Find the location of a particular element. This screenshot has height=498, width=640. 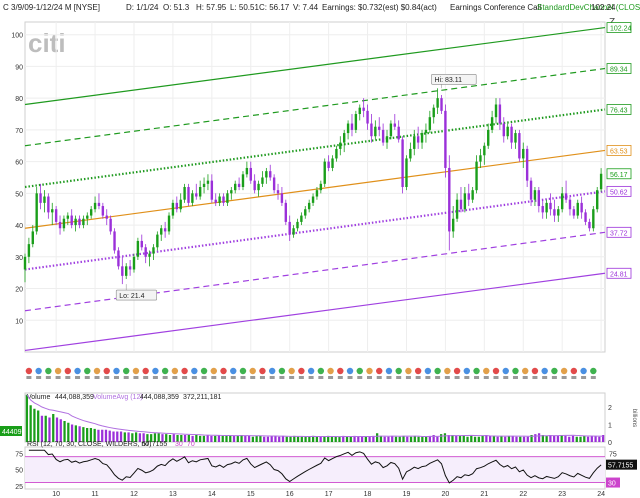

x-tick-label: 20 is located at coordinates (446, 494).